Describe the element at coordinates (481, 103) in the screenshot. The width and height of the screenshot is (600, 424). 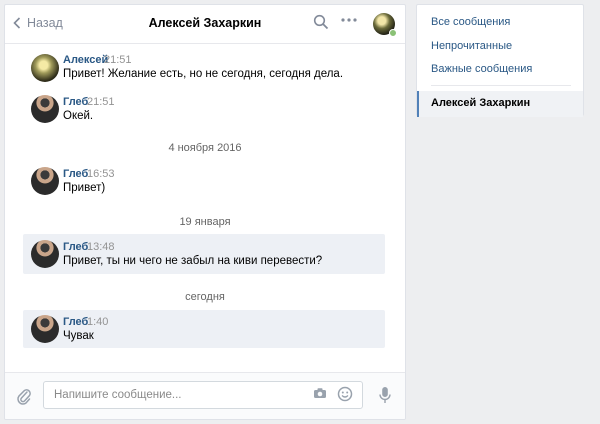
I see `sidebar-active-label: Алексей Захаркин` at that location.